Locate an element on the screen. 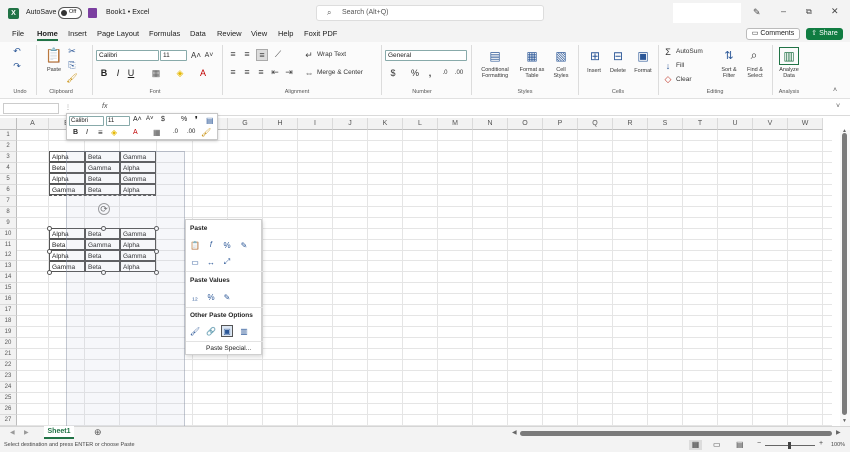 The width and height of the screenshot is (850, 452). percent-icon: % is located at coordinates (415, 73).